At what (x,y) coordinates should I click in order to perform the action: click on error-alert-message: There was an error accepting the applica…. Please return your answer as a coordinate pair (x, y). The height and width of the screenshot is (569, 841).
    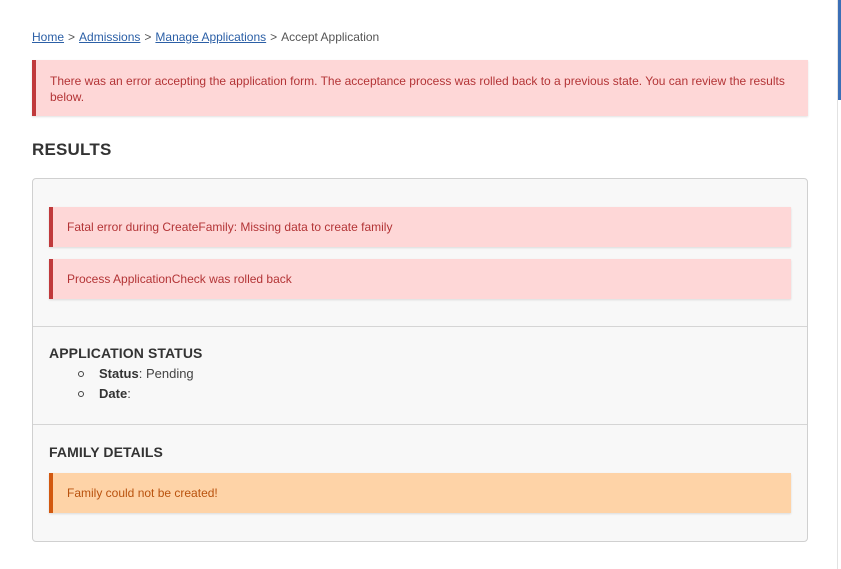
    Looking at the image, I should click on (417, 89).